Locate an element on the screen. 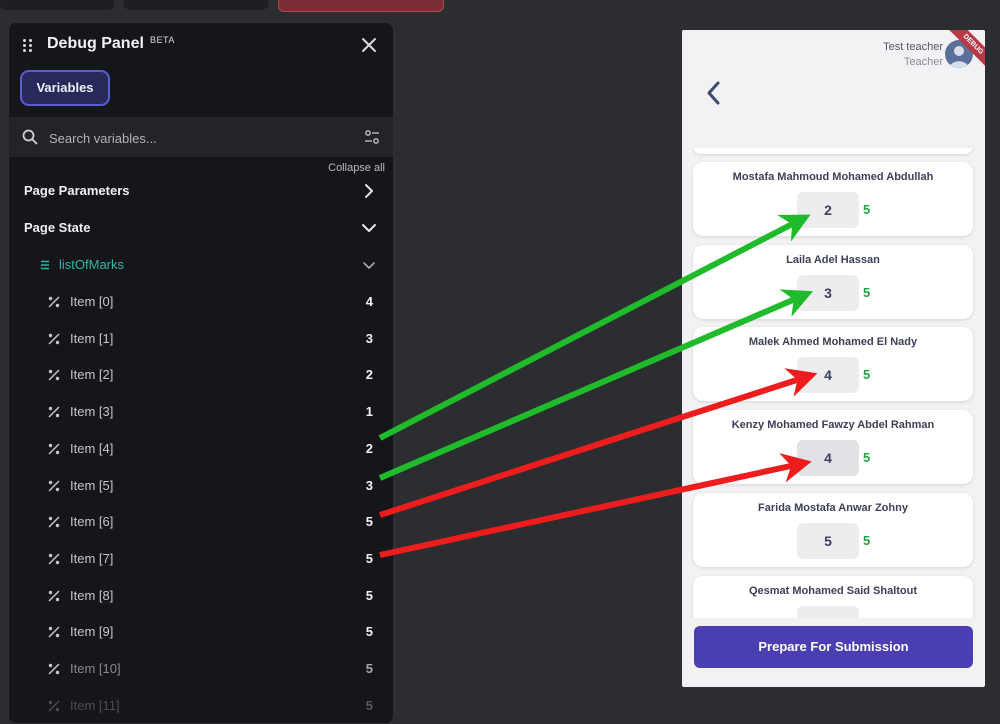 This screenshot has width=1000, height=724. panel-header: Debug Panel BETA Variables is located at coordinates (201, 69).